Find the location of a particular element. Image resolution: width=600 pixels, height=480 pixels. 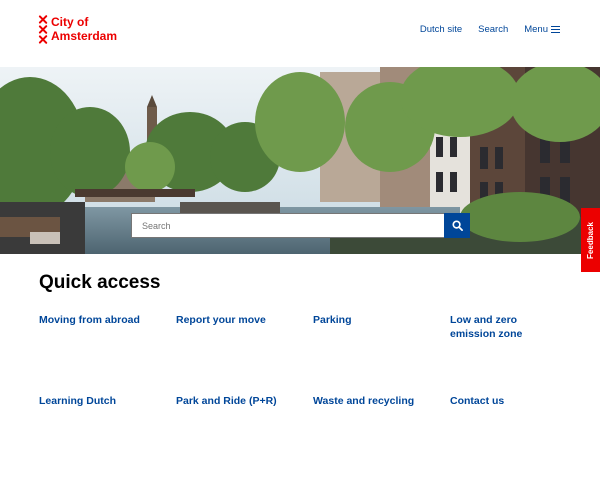

feedback-label: Feedback is located at coordinates (590, 240).